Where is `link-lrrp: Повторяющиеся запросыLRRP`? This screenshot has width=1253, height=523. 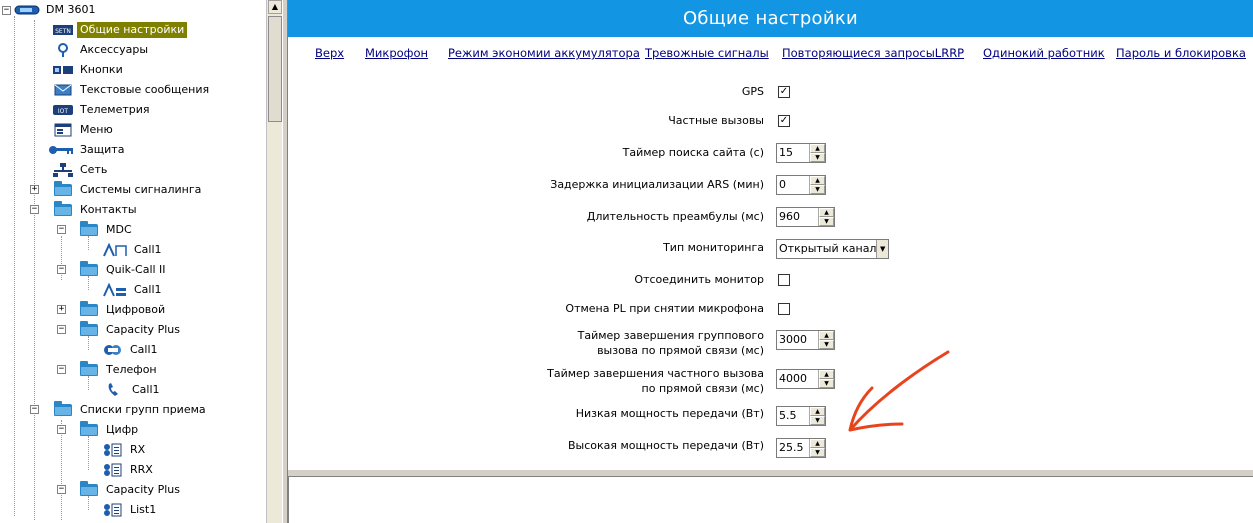 link-lrrp: Повторяющиеся запросыLRRP is located at coordinates (873, 53).